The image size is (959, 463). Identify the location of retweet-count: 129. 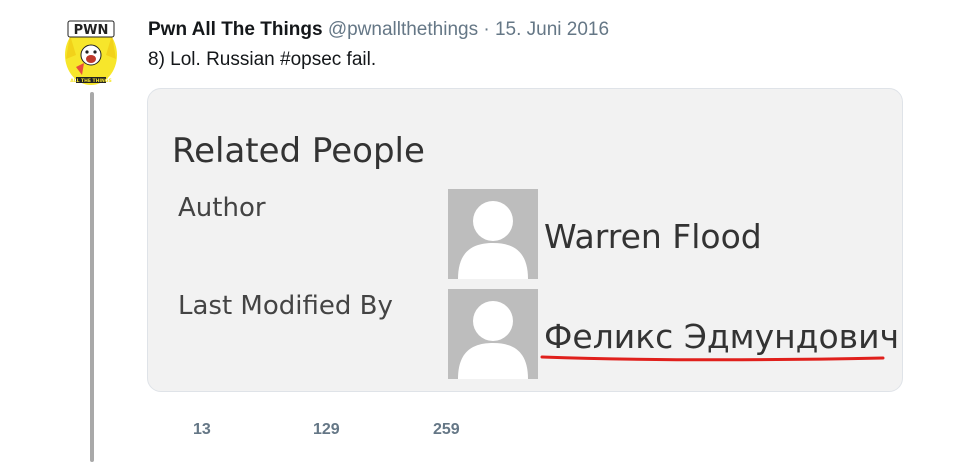
(326, 430).